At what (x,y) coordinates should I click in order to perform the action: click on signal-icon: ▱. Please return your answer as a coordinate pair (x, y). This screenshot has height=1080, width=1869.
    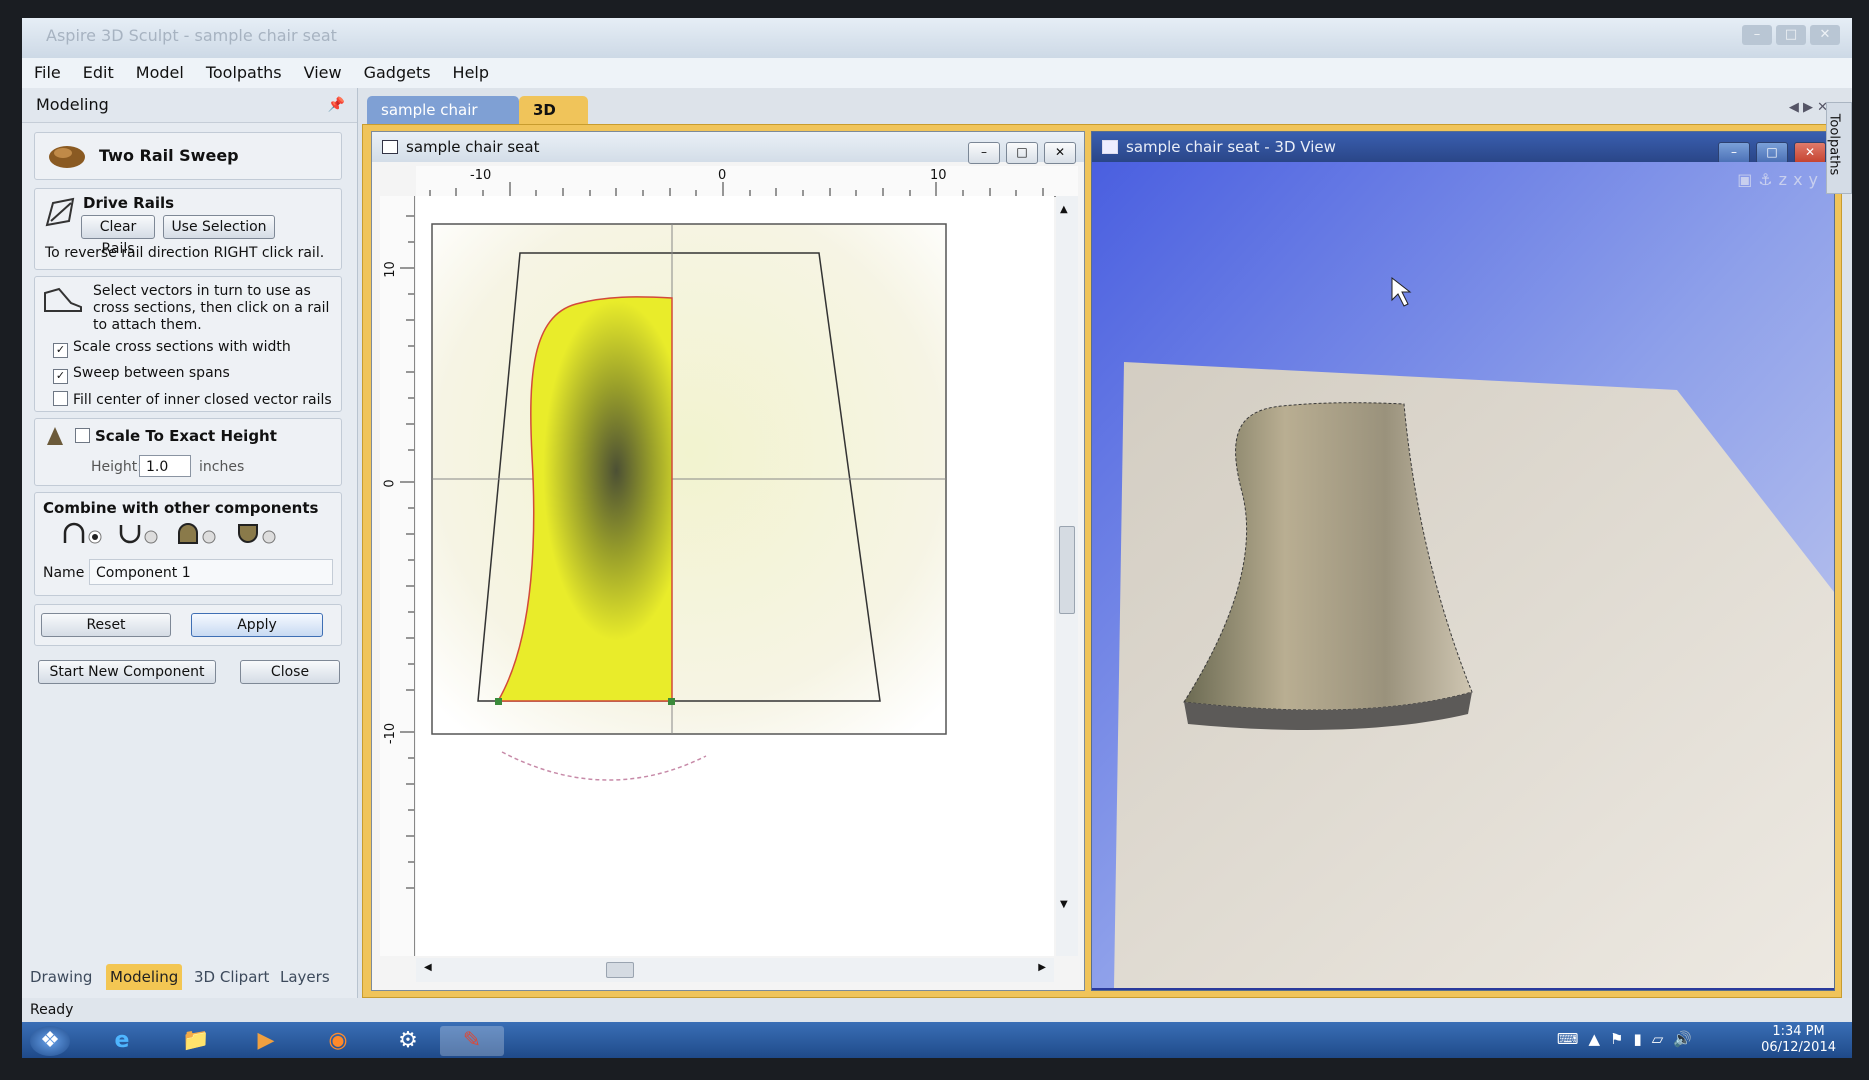
    Looking at the image, I should click on (1663, 1039).